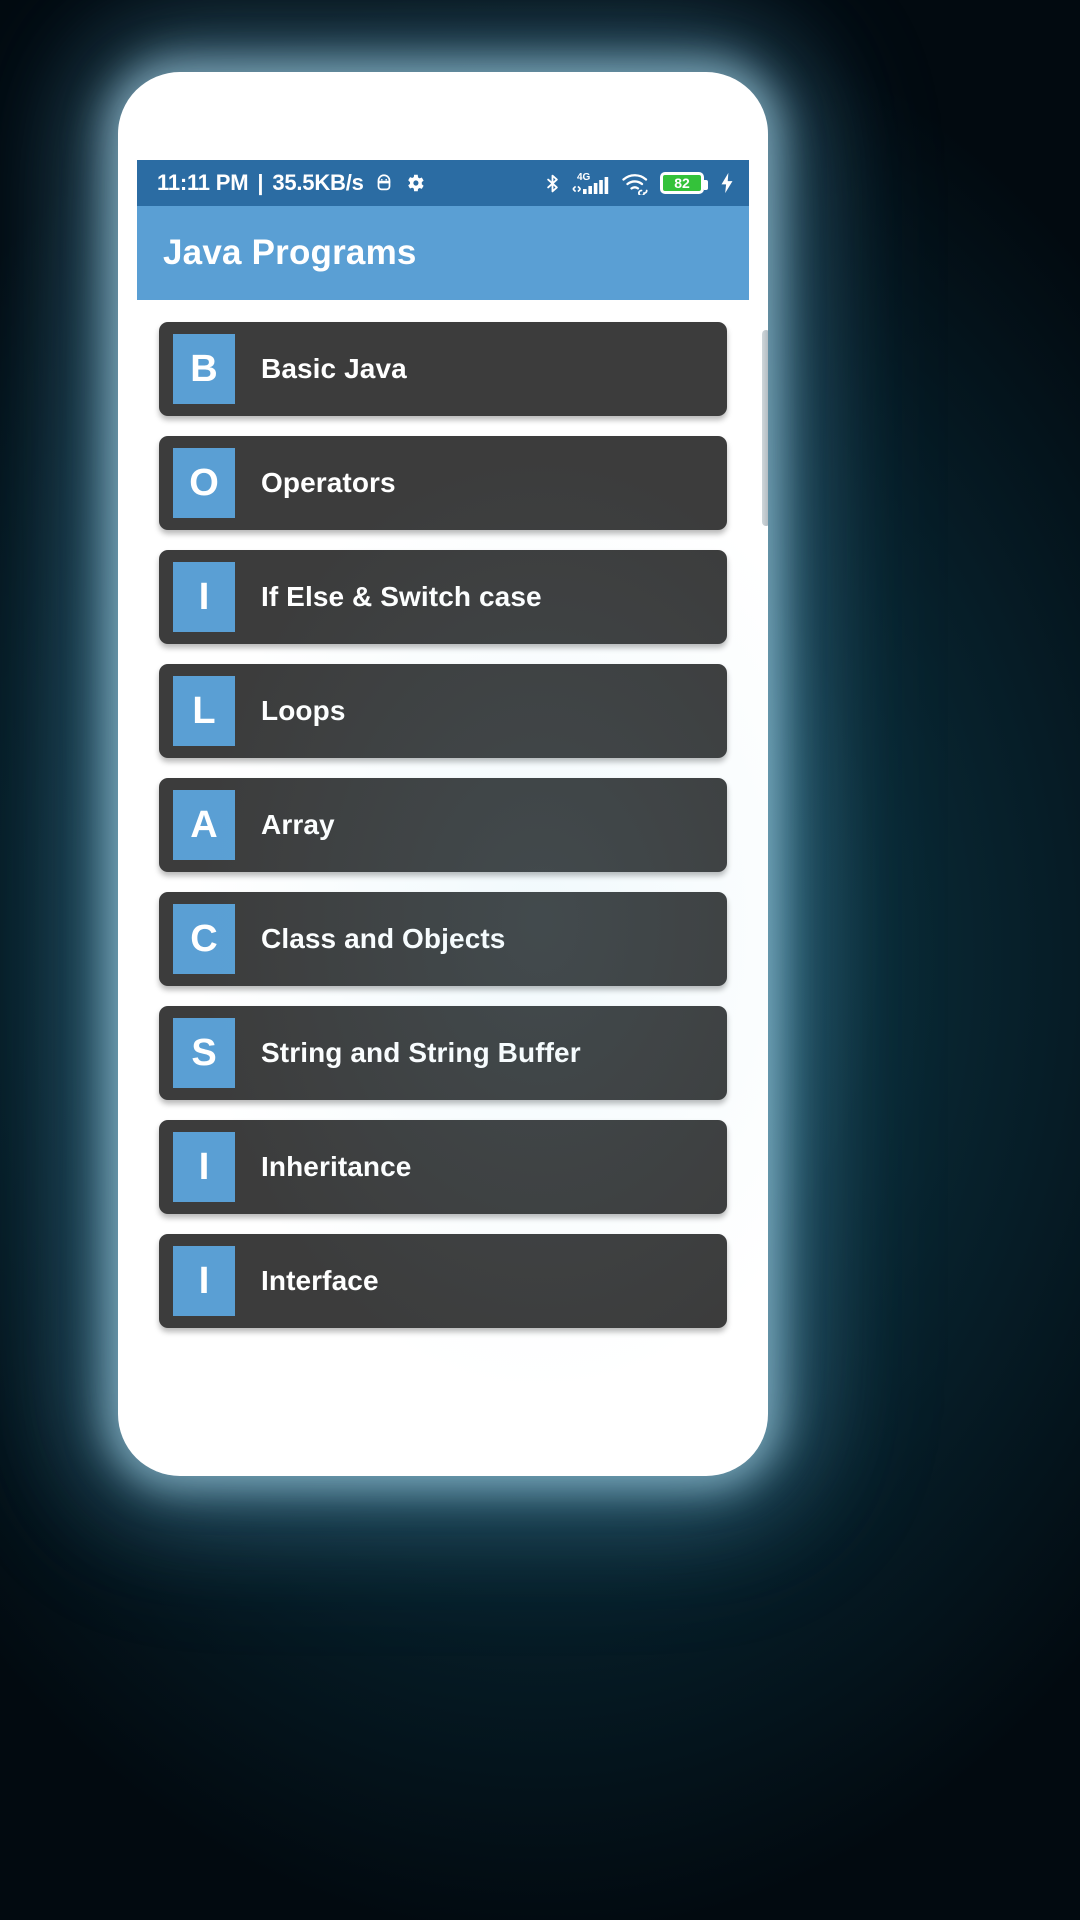 Image resolution: width=1080 pixels, height=1920 pixels. I want to click on battery-percent: 82, so click(682, 183).